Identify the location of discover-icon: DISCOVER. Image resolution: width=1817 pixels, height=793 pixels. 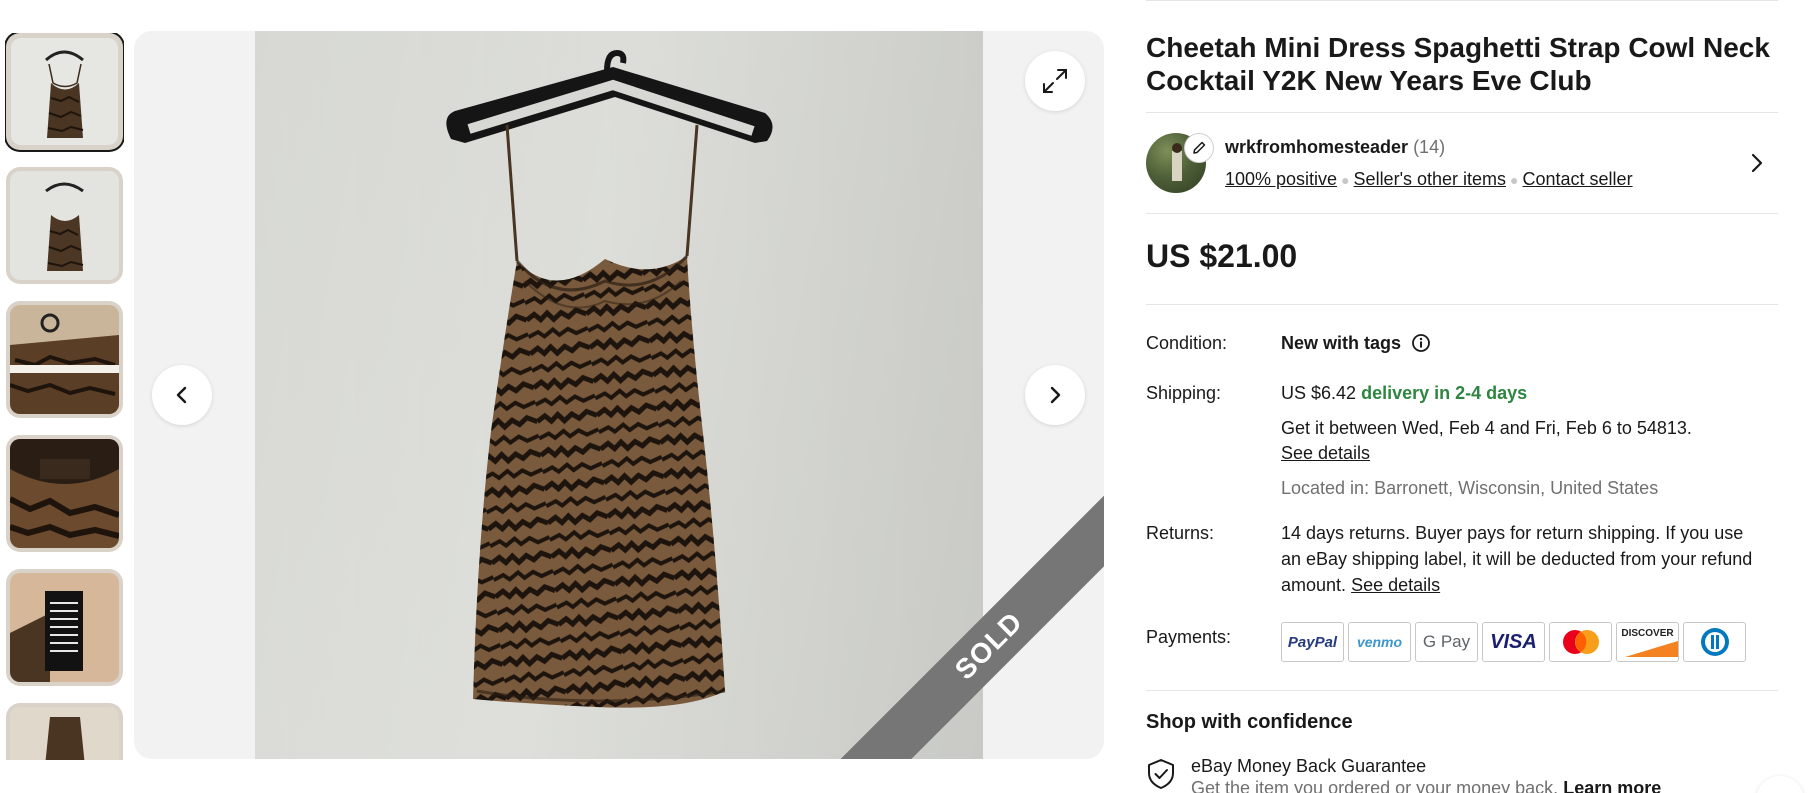
(1647, 642).